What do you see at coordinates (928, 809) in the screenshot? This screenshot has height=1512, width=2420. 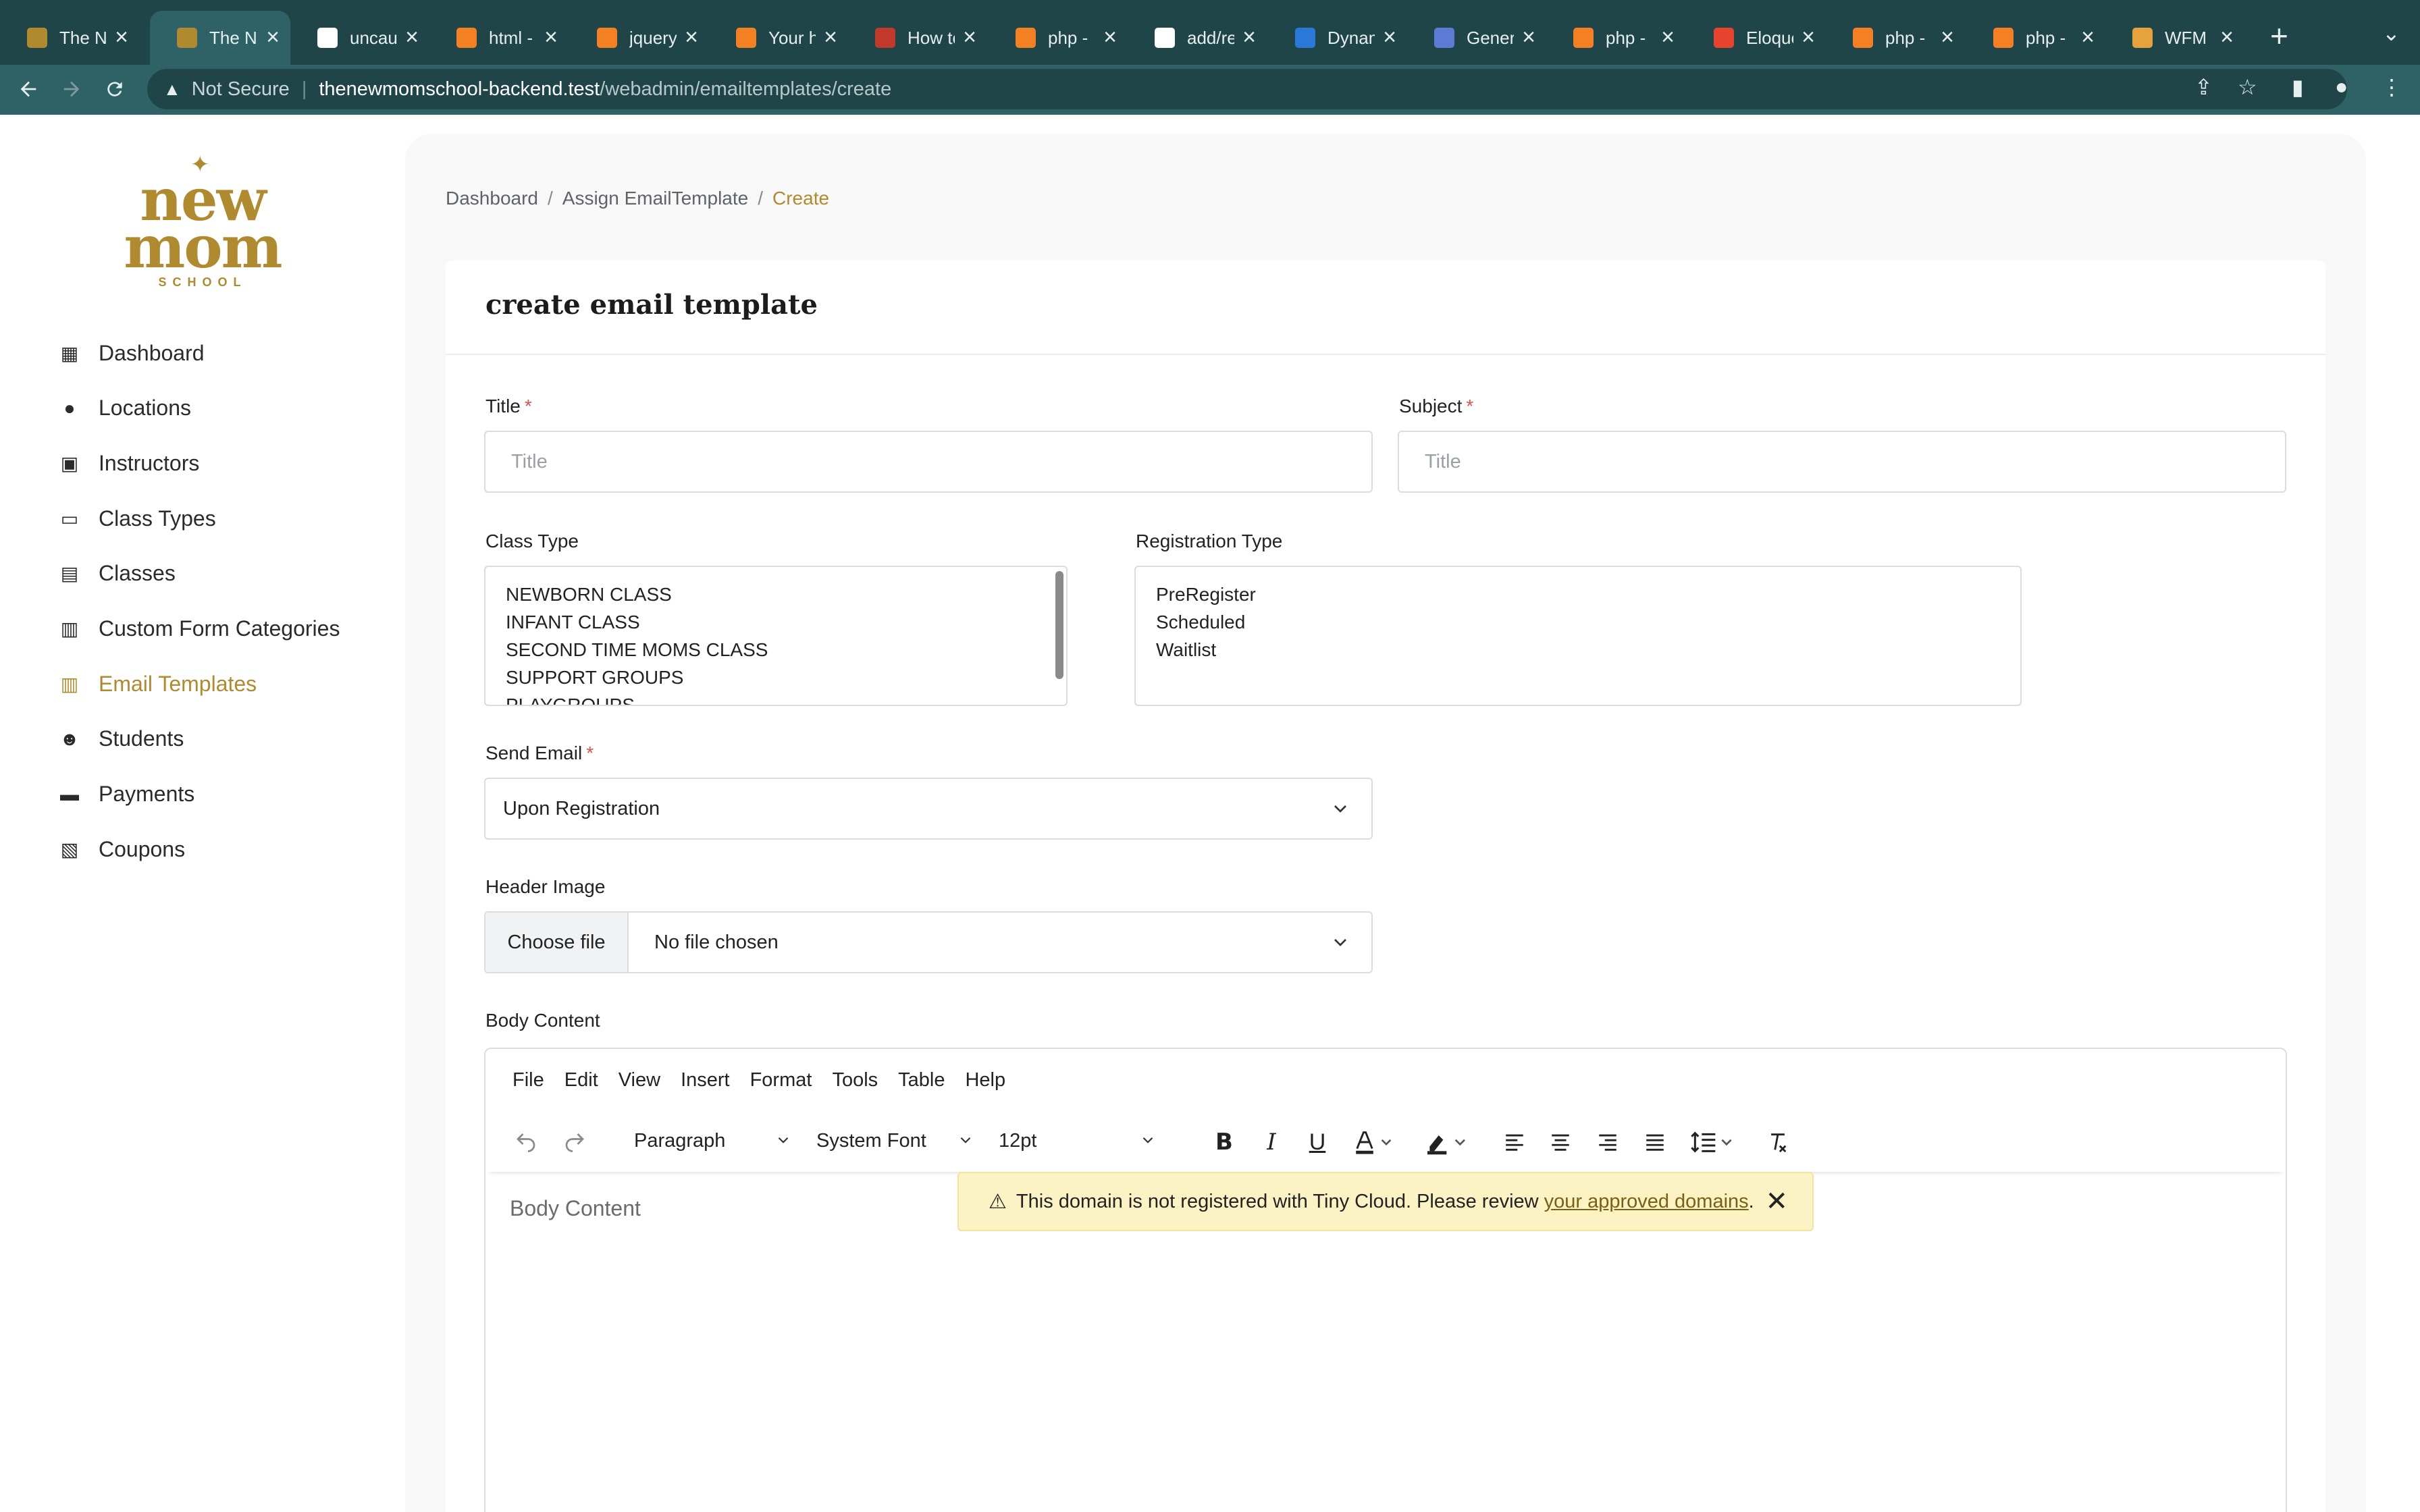 I see `send-email-select: Upon Registration` at bounding box center [928, 809].